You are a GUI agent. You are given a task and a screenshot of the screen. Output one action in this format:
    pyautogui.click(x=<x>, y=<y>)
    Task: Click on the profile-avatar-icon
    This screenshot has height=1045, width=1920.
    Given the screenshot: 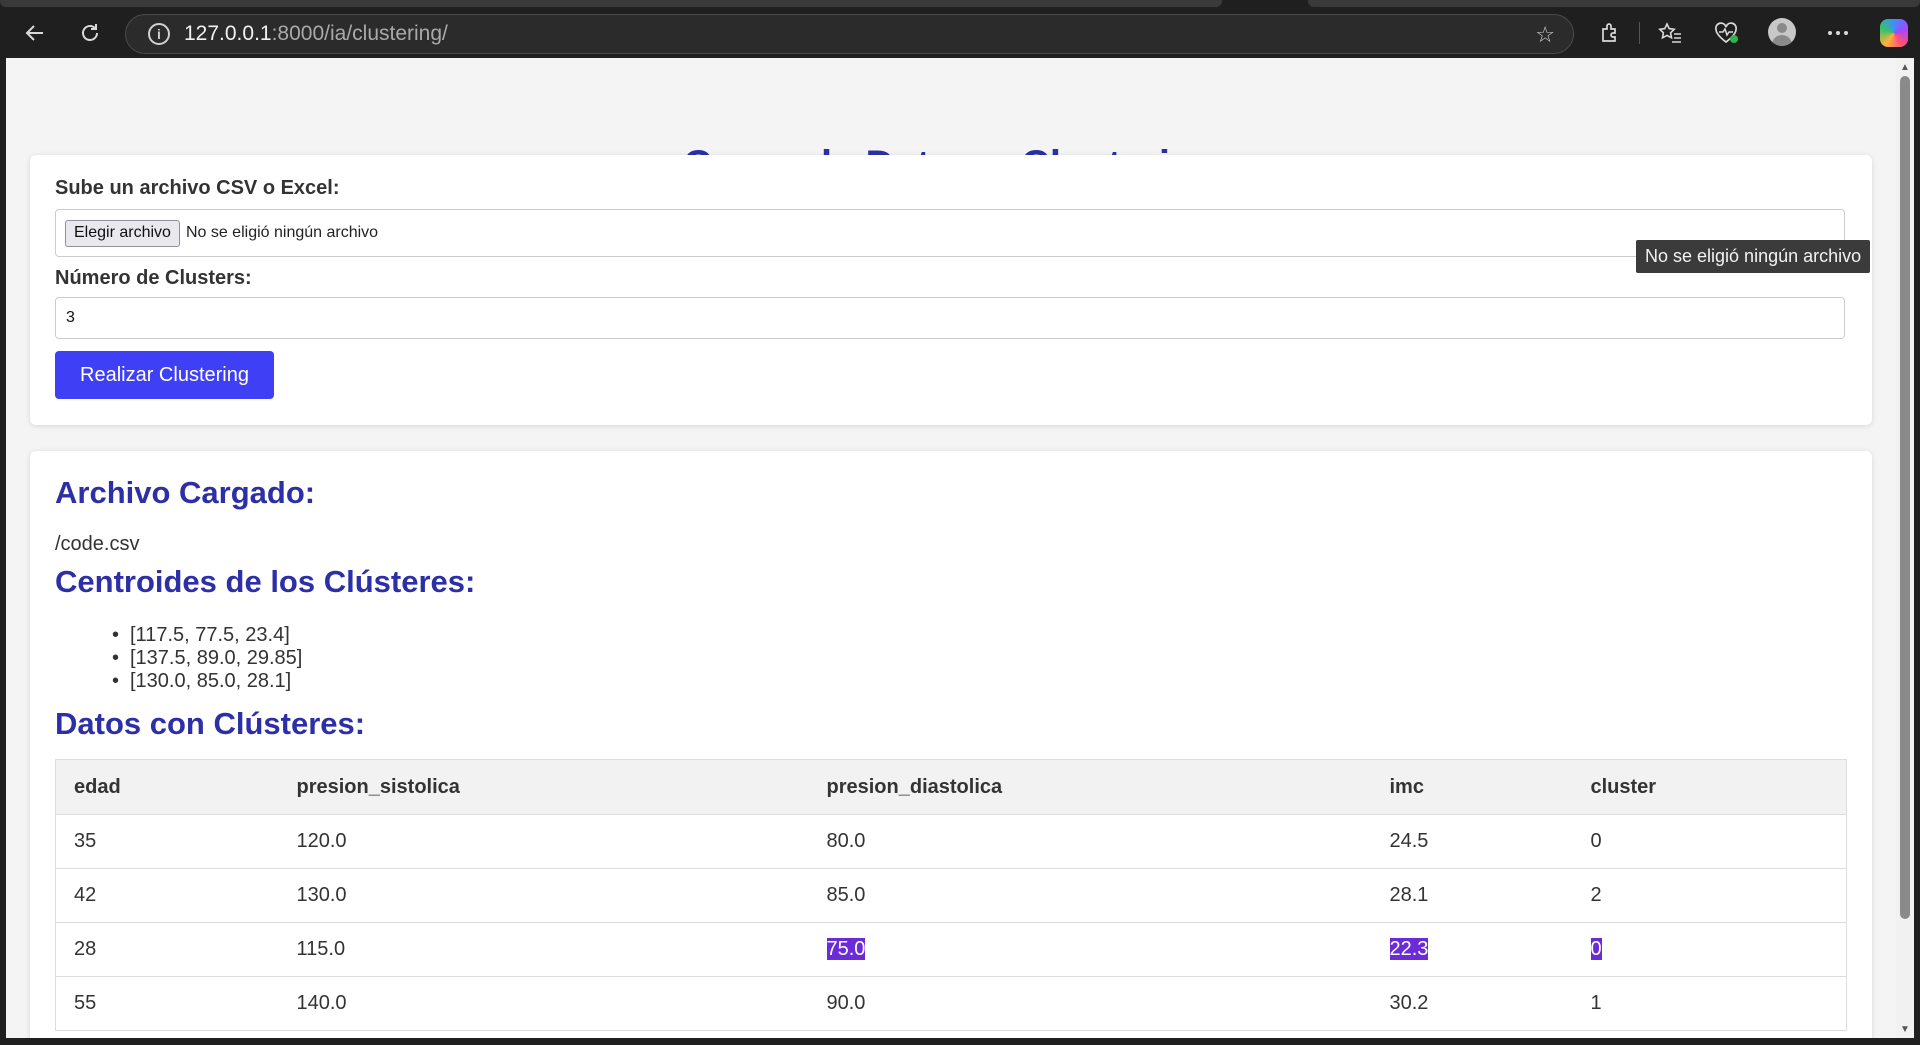 What is the action you would take?
    pyautogui.click(x=1782, y=32)
    